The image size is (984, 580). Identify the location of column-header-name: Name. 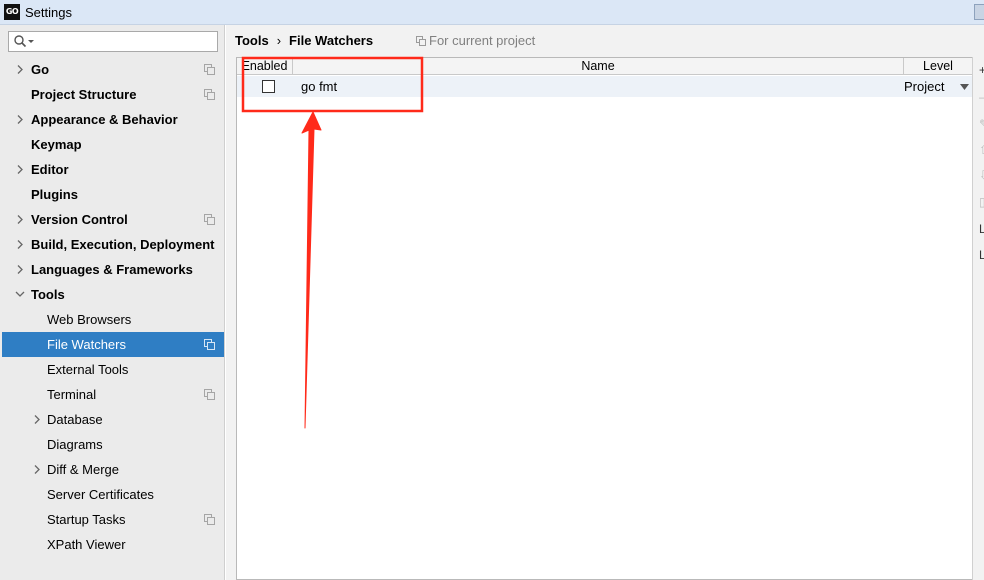
(598, 66).